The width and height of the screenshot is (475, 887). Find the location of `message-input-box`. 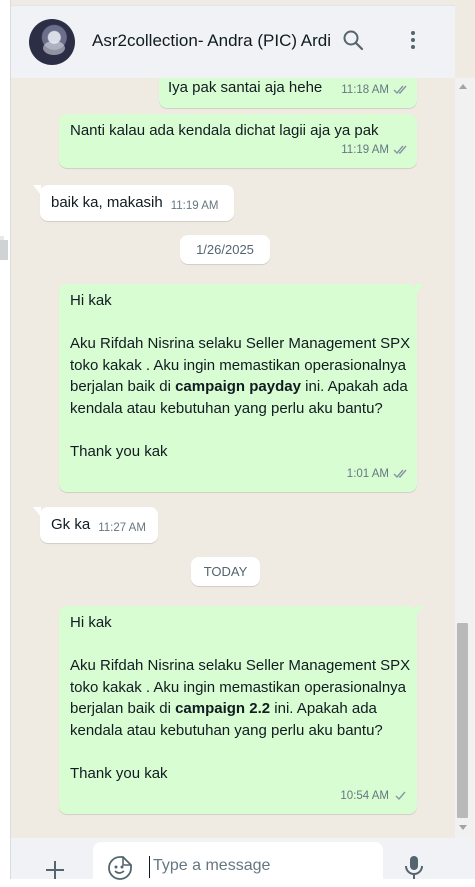

message-input-box is located at coordinates (238, 864).